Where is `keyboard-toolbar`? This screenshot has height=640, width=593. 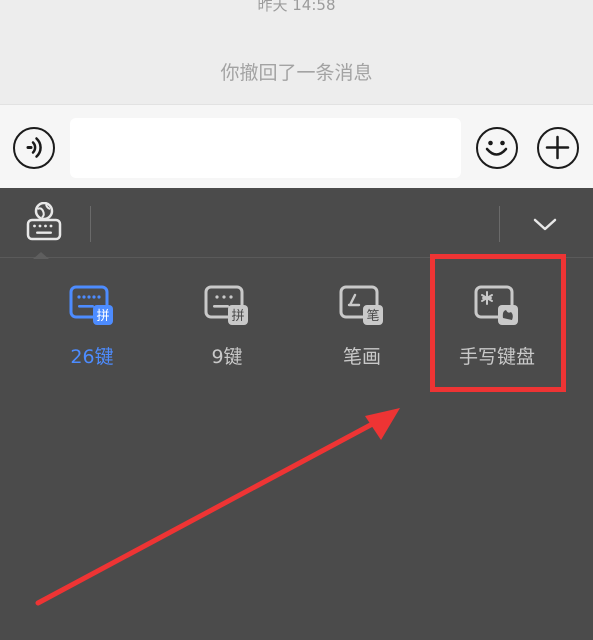
keyboard-toolbar is located at coordinates (296, 223).